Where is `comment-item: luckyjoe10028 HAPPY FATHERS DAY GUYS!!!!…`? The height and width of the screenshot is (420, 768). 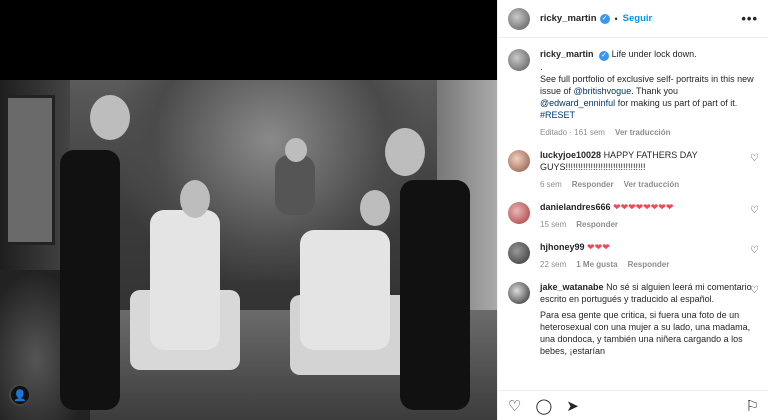
comment-item: luckyjoe10028 HAPPY FATHERS DAY GUYS!!!!… is located at coordinates (633, 170).